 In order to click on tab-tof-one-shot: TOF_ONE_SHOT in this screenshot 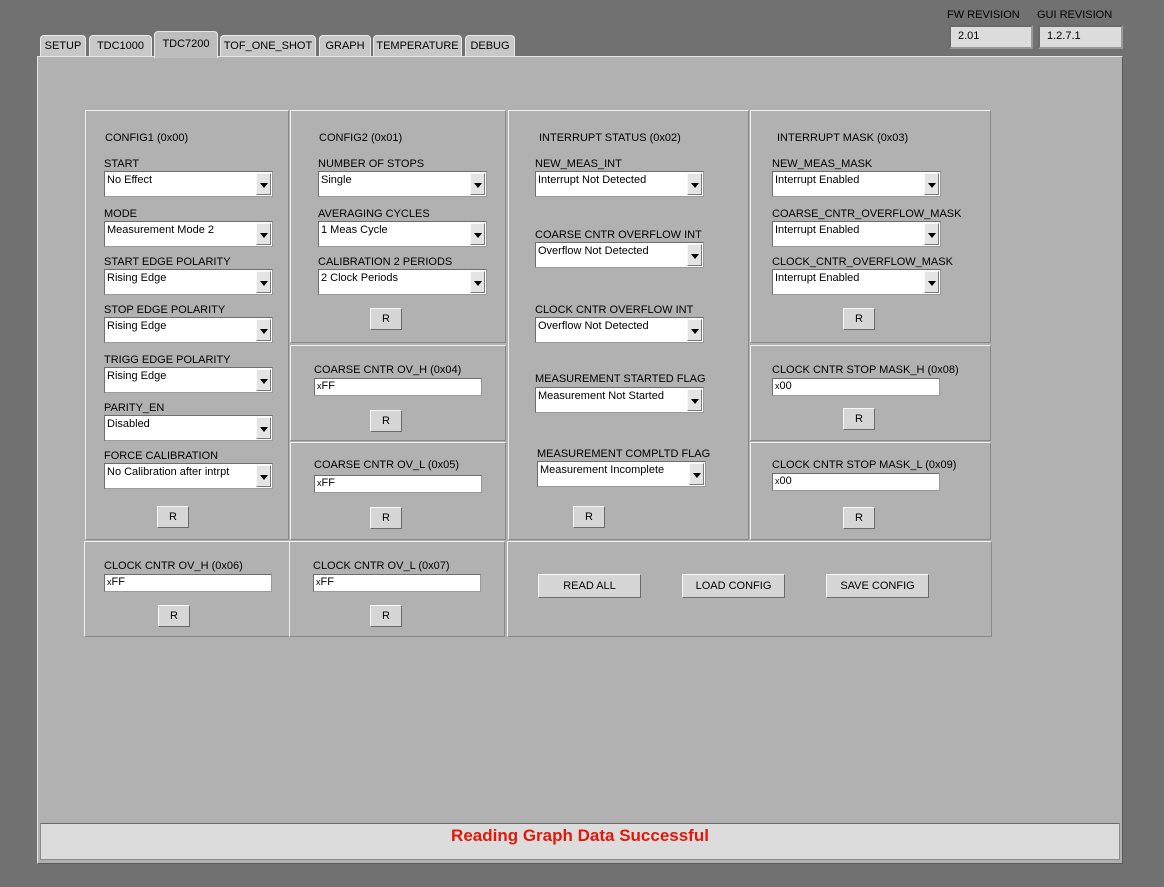, I will do `click(268, 46)`.